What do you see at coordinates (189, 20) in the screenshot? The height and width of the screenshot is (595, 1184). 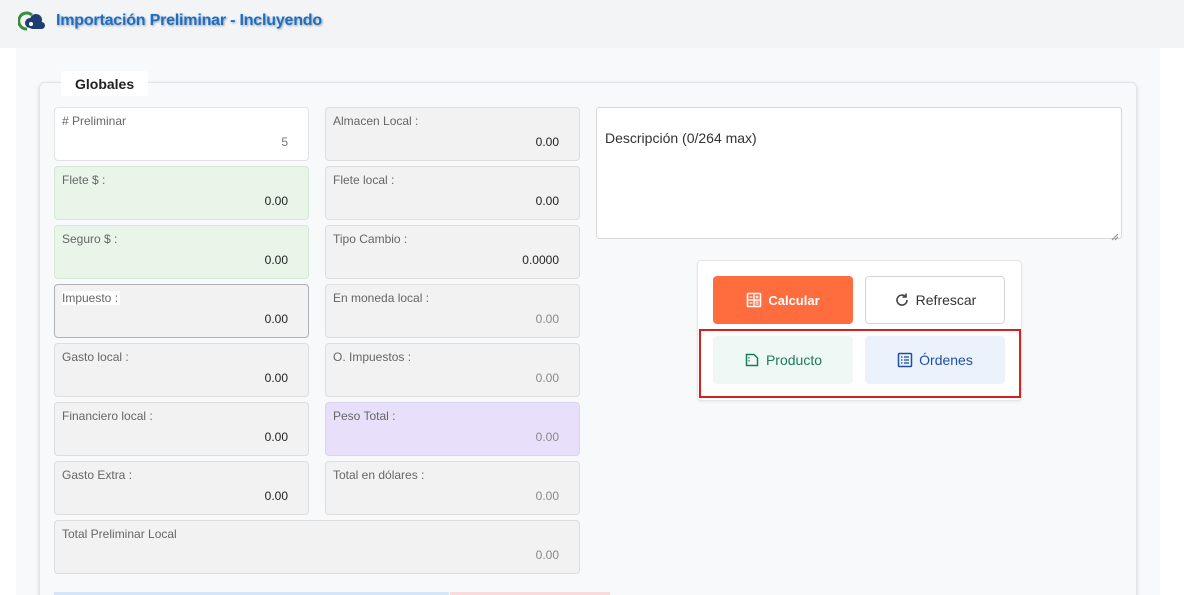 I see `page-title: Importación Preliminar - Incluyendo` at bounding box center [189, 20].